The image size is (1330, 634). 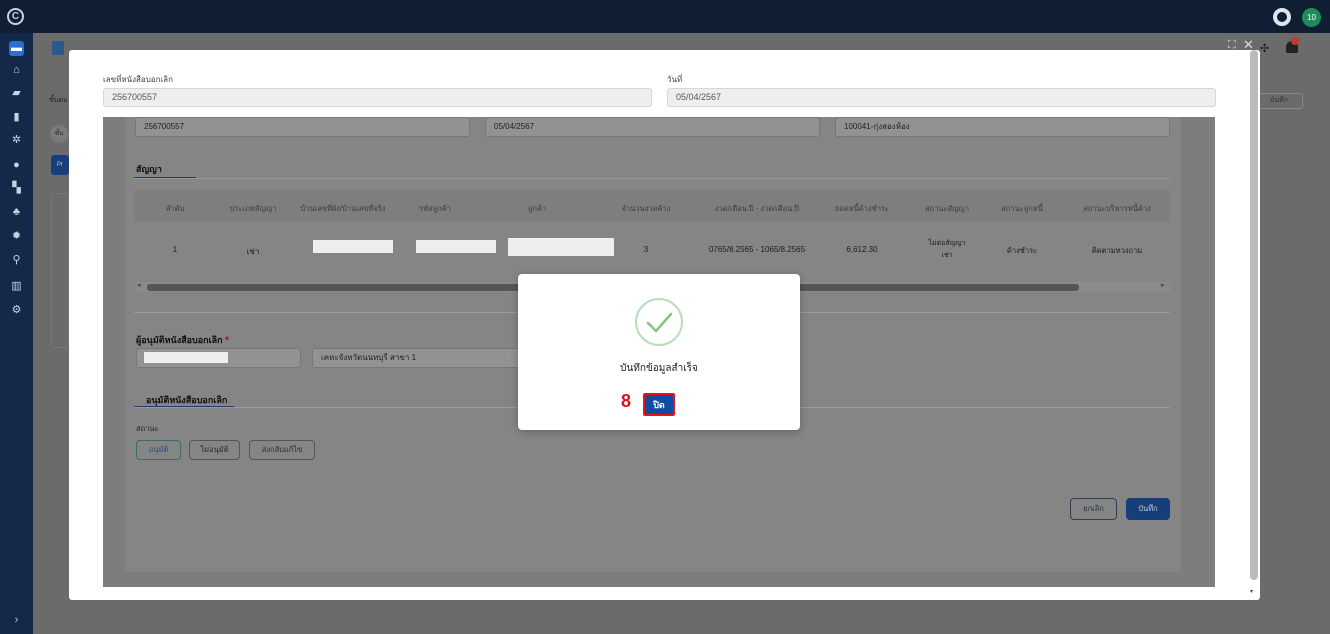 I want to click on cell-debtor-status: ค้างชำระ, so click(x=1022, y=250).